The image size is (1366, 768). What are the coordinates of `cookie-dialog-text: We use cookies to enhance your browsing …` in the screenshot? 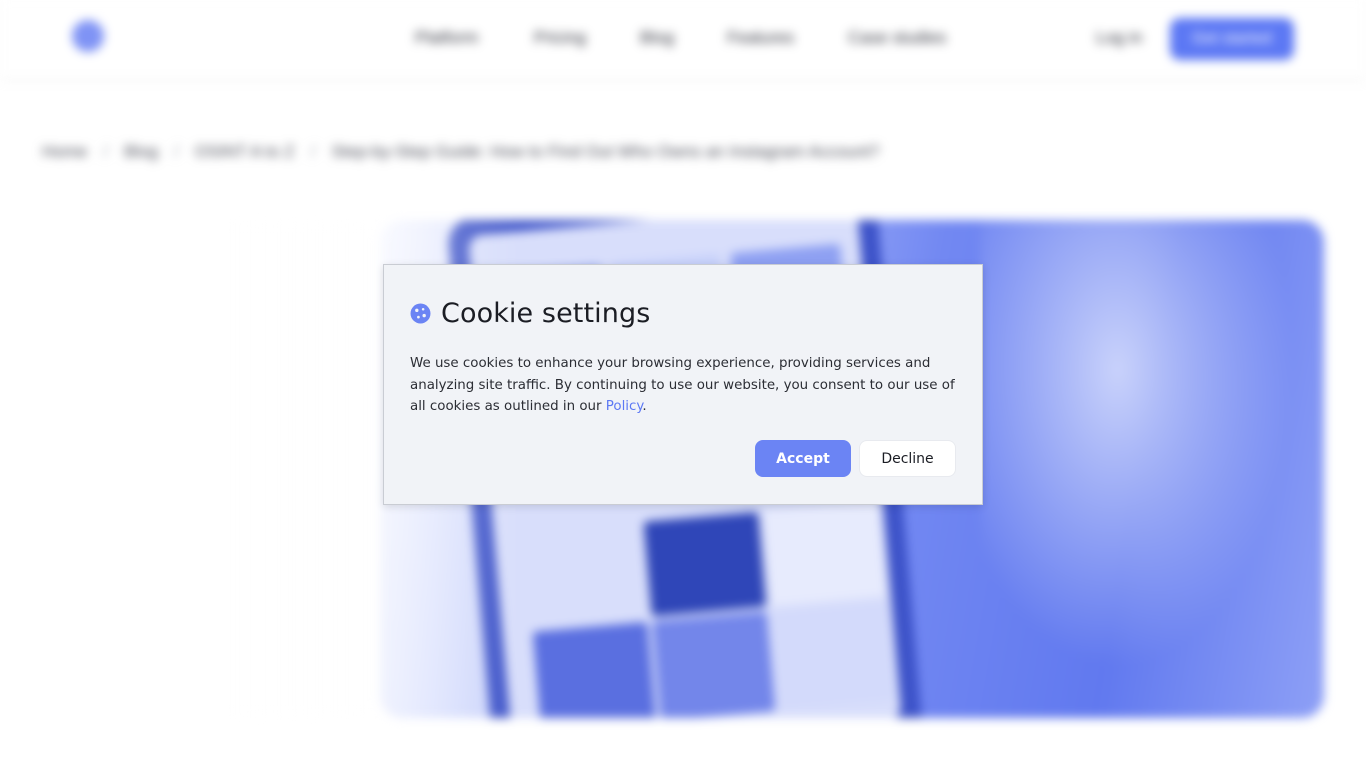 It's located at (685, 385).